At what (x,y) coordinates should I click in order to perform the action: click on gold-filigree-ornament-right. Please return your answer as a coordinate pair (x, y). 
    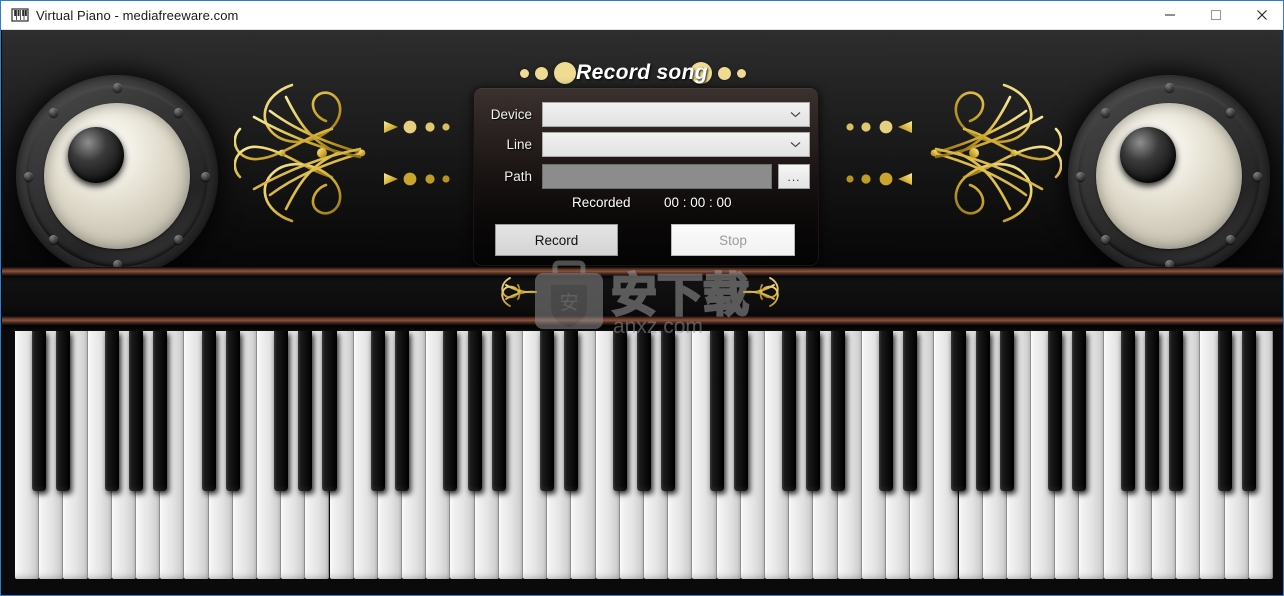
    Looking at the image, I should click on (942, 155).